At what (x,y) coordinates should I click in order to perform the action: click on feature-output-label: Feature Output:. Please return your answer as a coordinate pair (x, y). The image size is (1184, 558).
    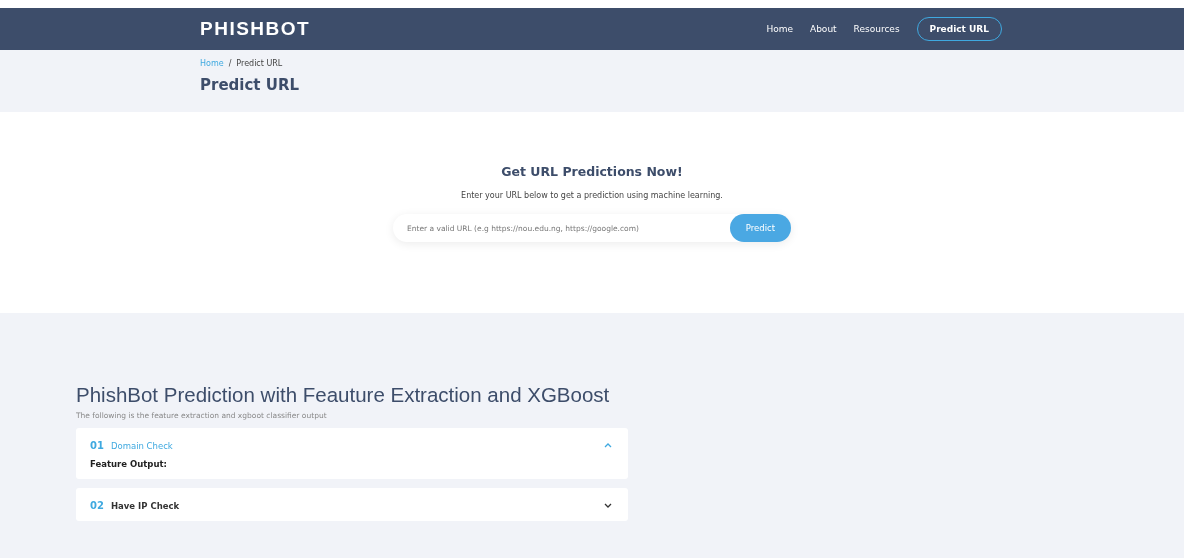
    Looking at the image, I should click on (129, 464).